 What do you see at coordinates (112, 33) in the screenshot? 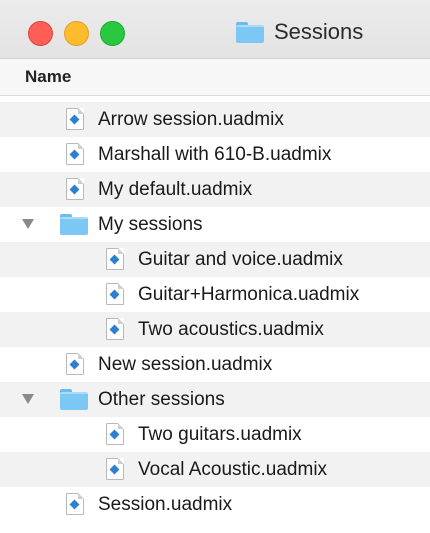
I see `zoom-window-button` at bounding box center [112, 33].